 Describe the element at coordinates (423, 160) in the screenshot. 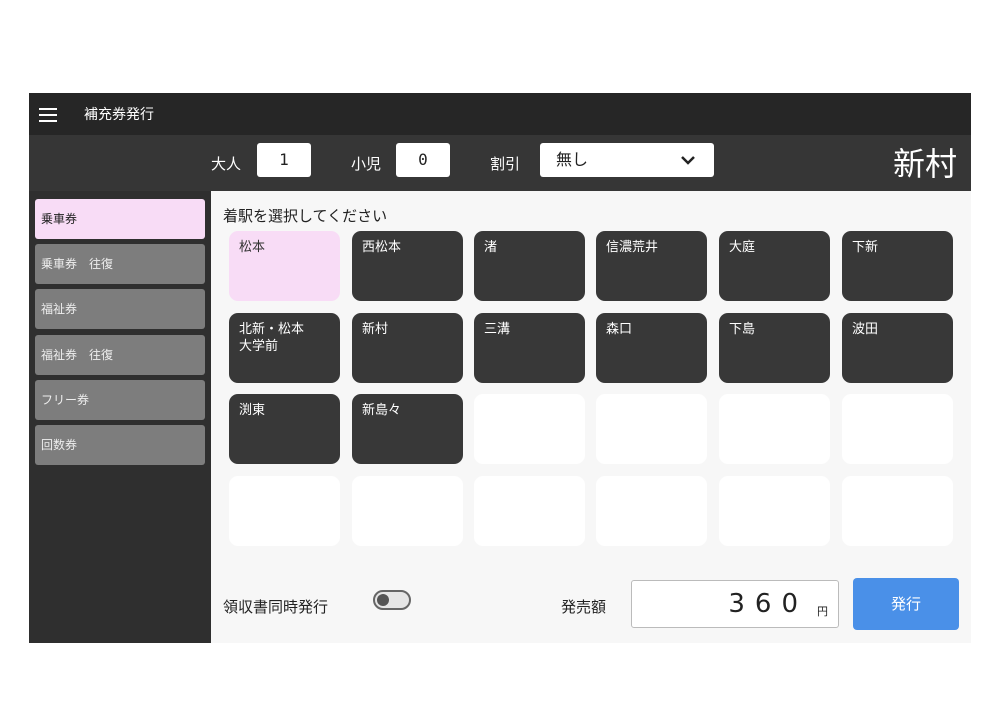

I see `child-count-field: 0` at that location.